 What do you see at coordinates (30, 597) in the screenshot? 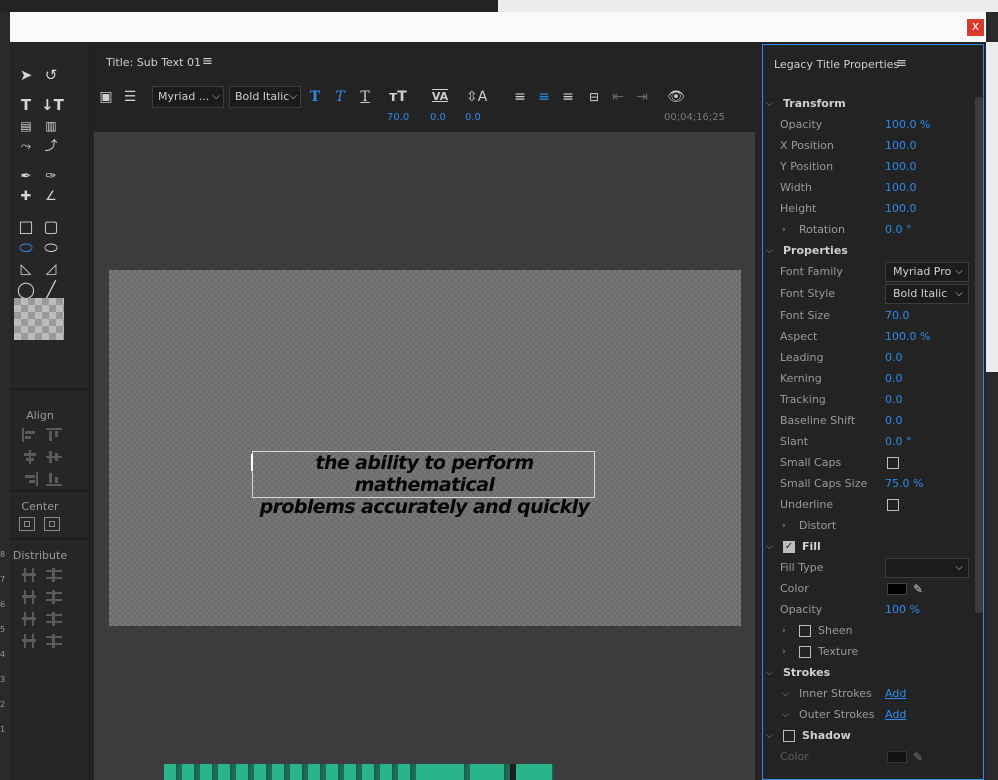
I see `distribute-center-h-icon` at bounding box center [30, 597].